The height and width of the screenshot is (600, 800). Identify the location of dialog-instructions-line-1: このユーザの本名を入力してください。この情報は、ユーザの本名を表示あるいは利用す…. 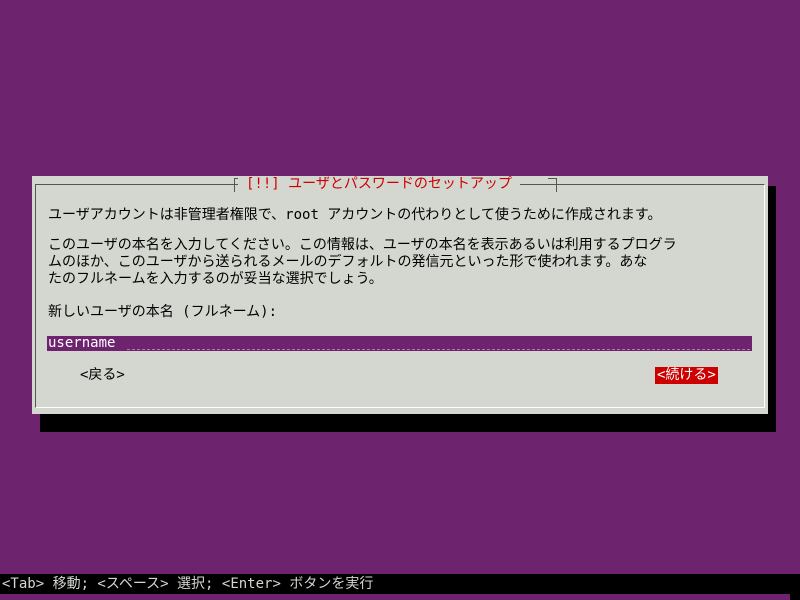
(362, 245).